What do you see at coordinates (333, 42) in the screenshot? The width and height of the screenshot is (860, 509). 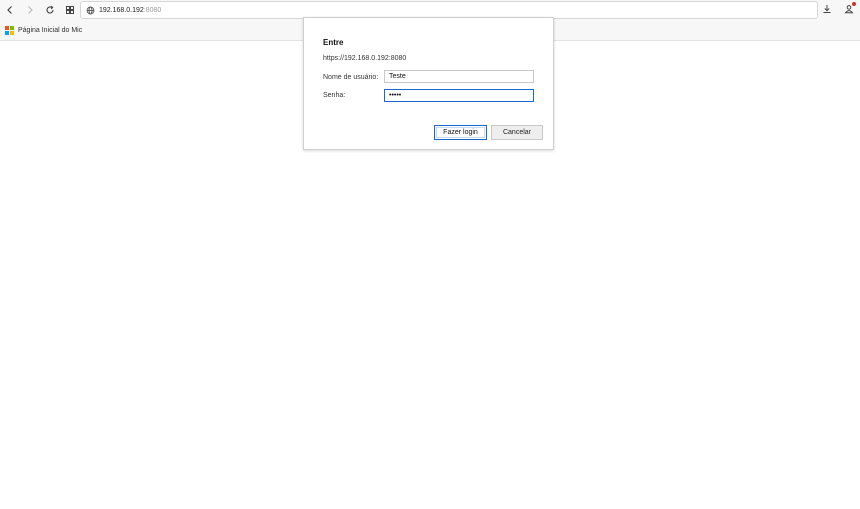 I see `dialog-title: Entre` at bounding box center [333, 42].